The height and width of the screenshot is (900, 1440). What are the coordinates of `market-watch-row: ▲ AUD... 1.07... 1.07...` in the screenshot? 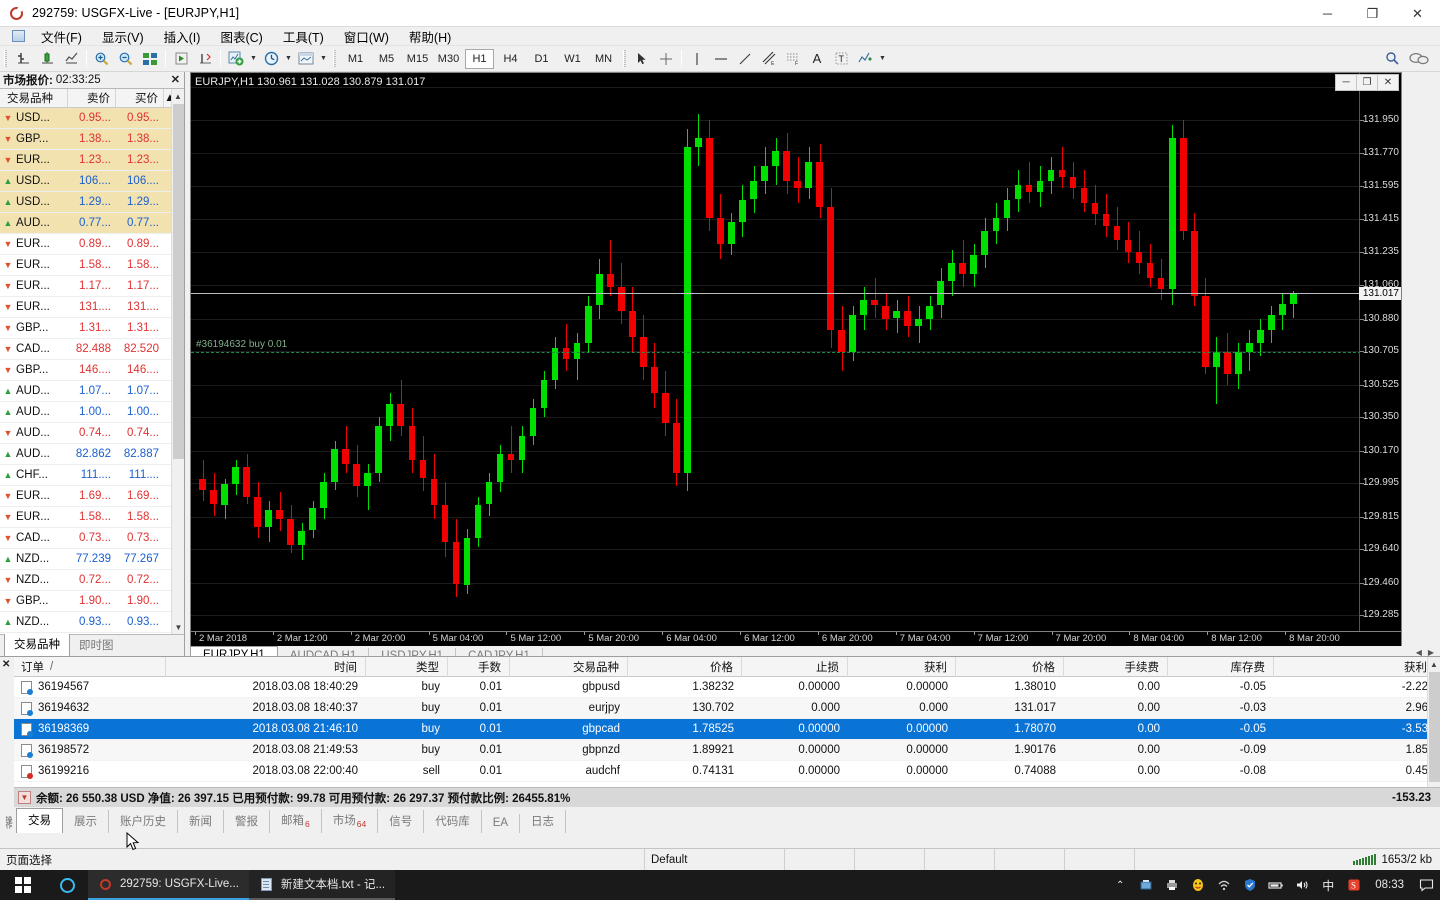 It's located at (92, 391).